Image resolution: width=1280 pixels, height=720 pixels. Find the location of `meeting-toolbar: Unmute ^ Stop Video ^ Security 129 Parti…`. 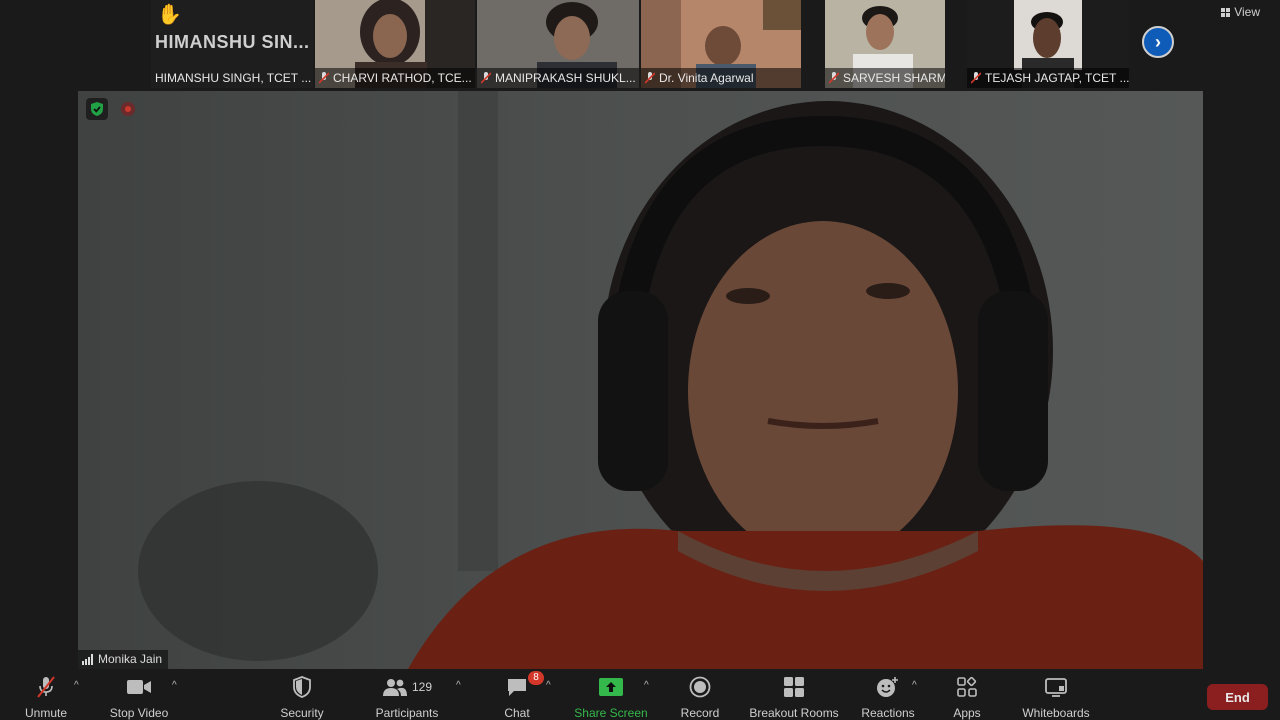

meeting-toolbar: Unmute ^ Stop Video ^ Security 129 Parti… is located at coordinates (640, 695).